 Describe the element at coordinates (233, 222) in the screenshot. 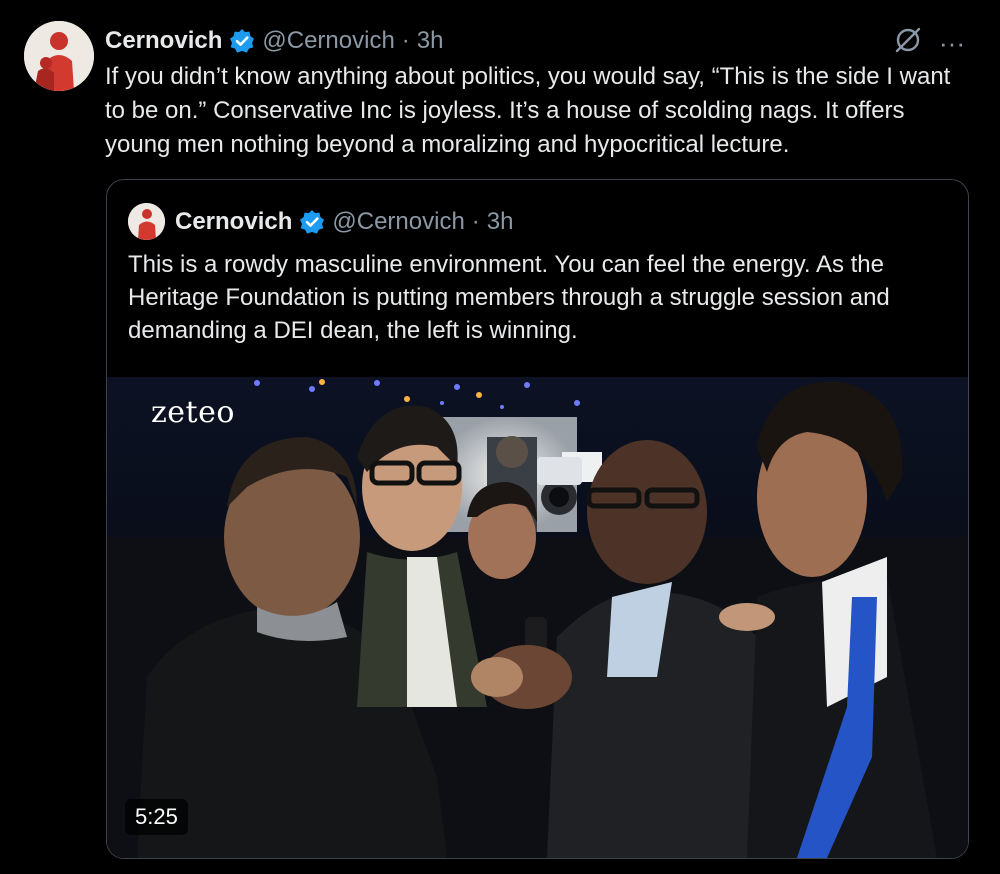

I see `quoted-author-name: Cernovich` at that location.